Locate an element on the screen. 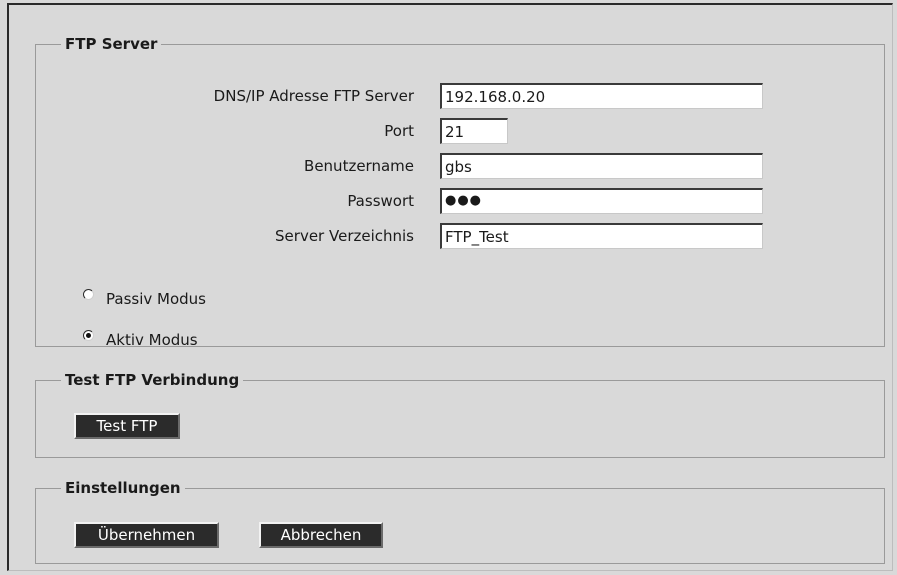 This screenshot has width=897, height=575. apply-button: Übernehmen is located at coordinates (146, 535).